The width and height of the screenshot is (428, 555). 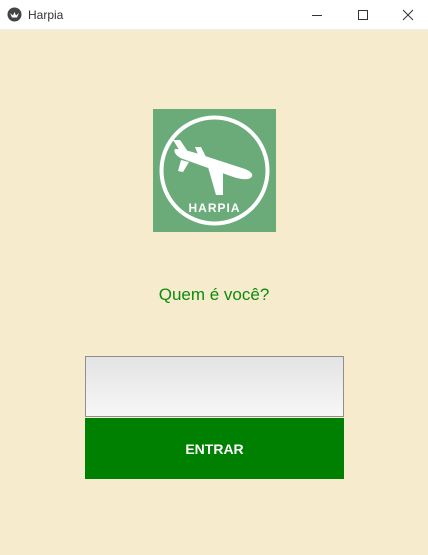 What do you see at coordinates (14, 14) in the screenshot?
I see `harpia-app-icon` at bounding box center [14, 14].